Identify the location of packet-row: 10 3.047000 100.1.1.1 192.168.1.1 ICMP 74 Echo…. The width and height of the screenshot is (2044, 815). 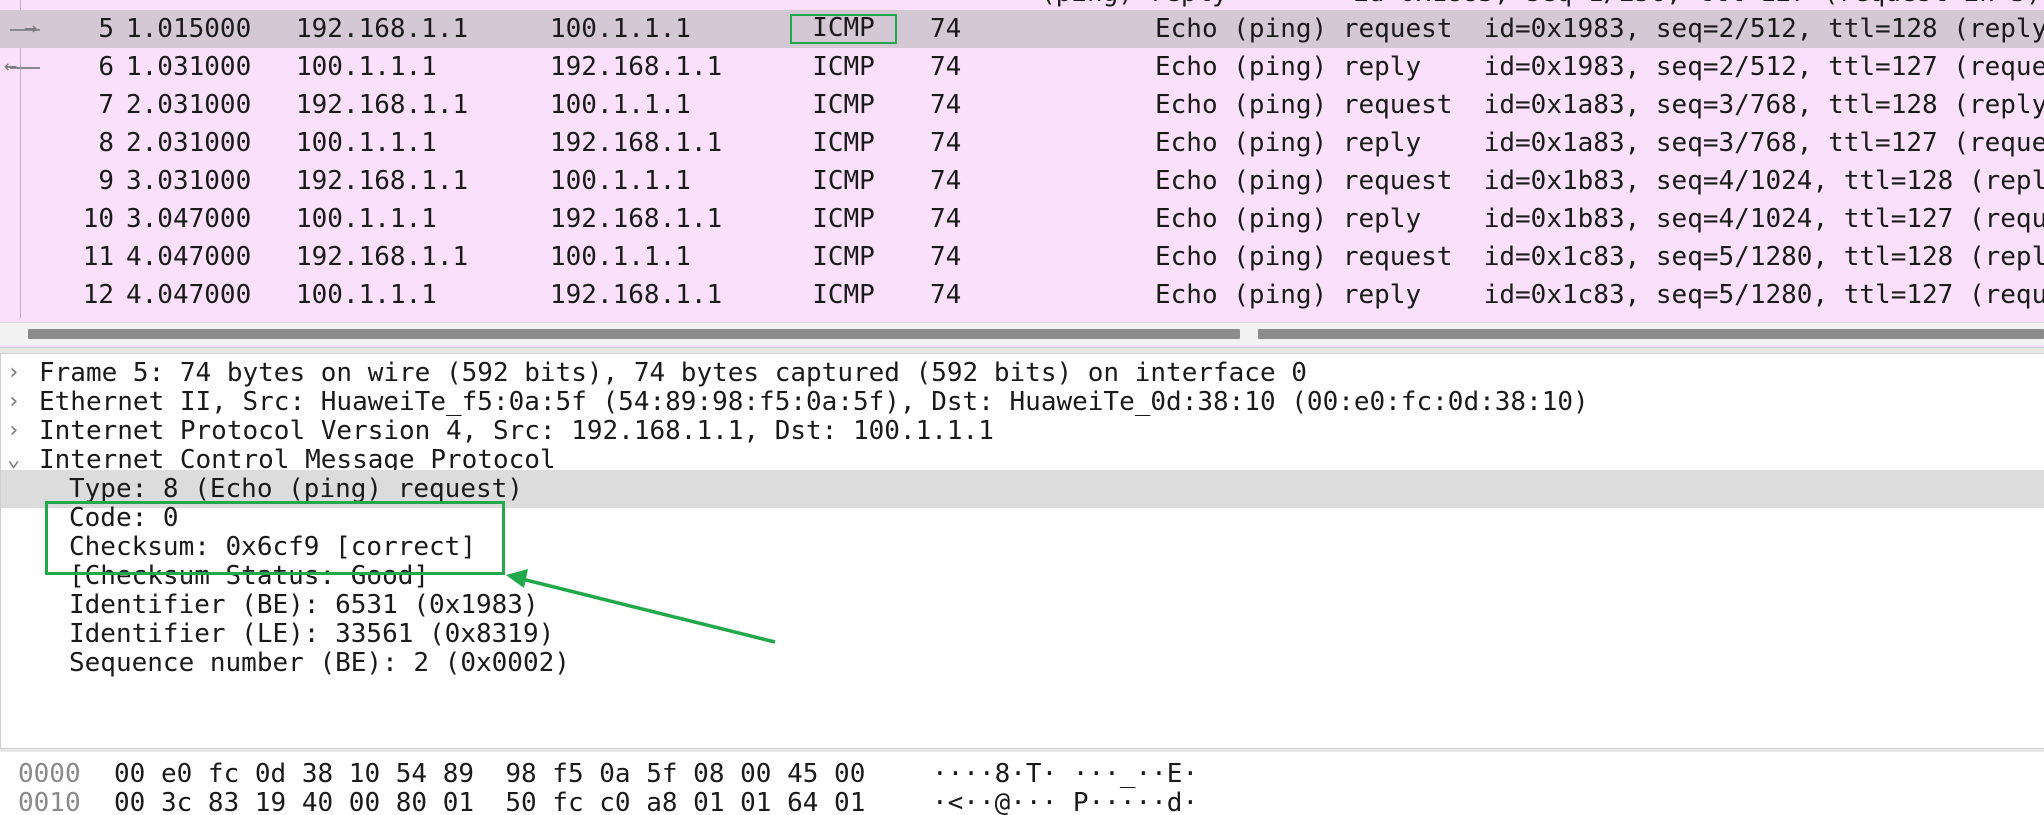
(1022, 219).